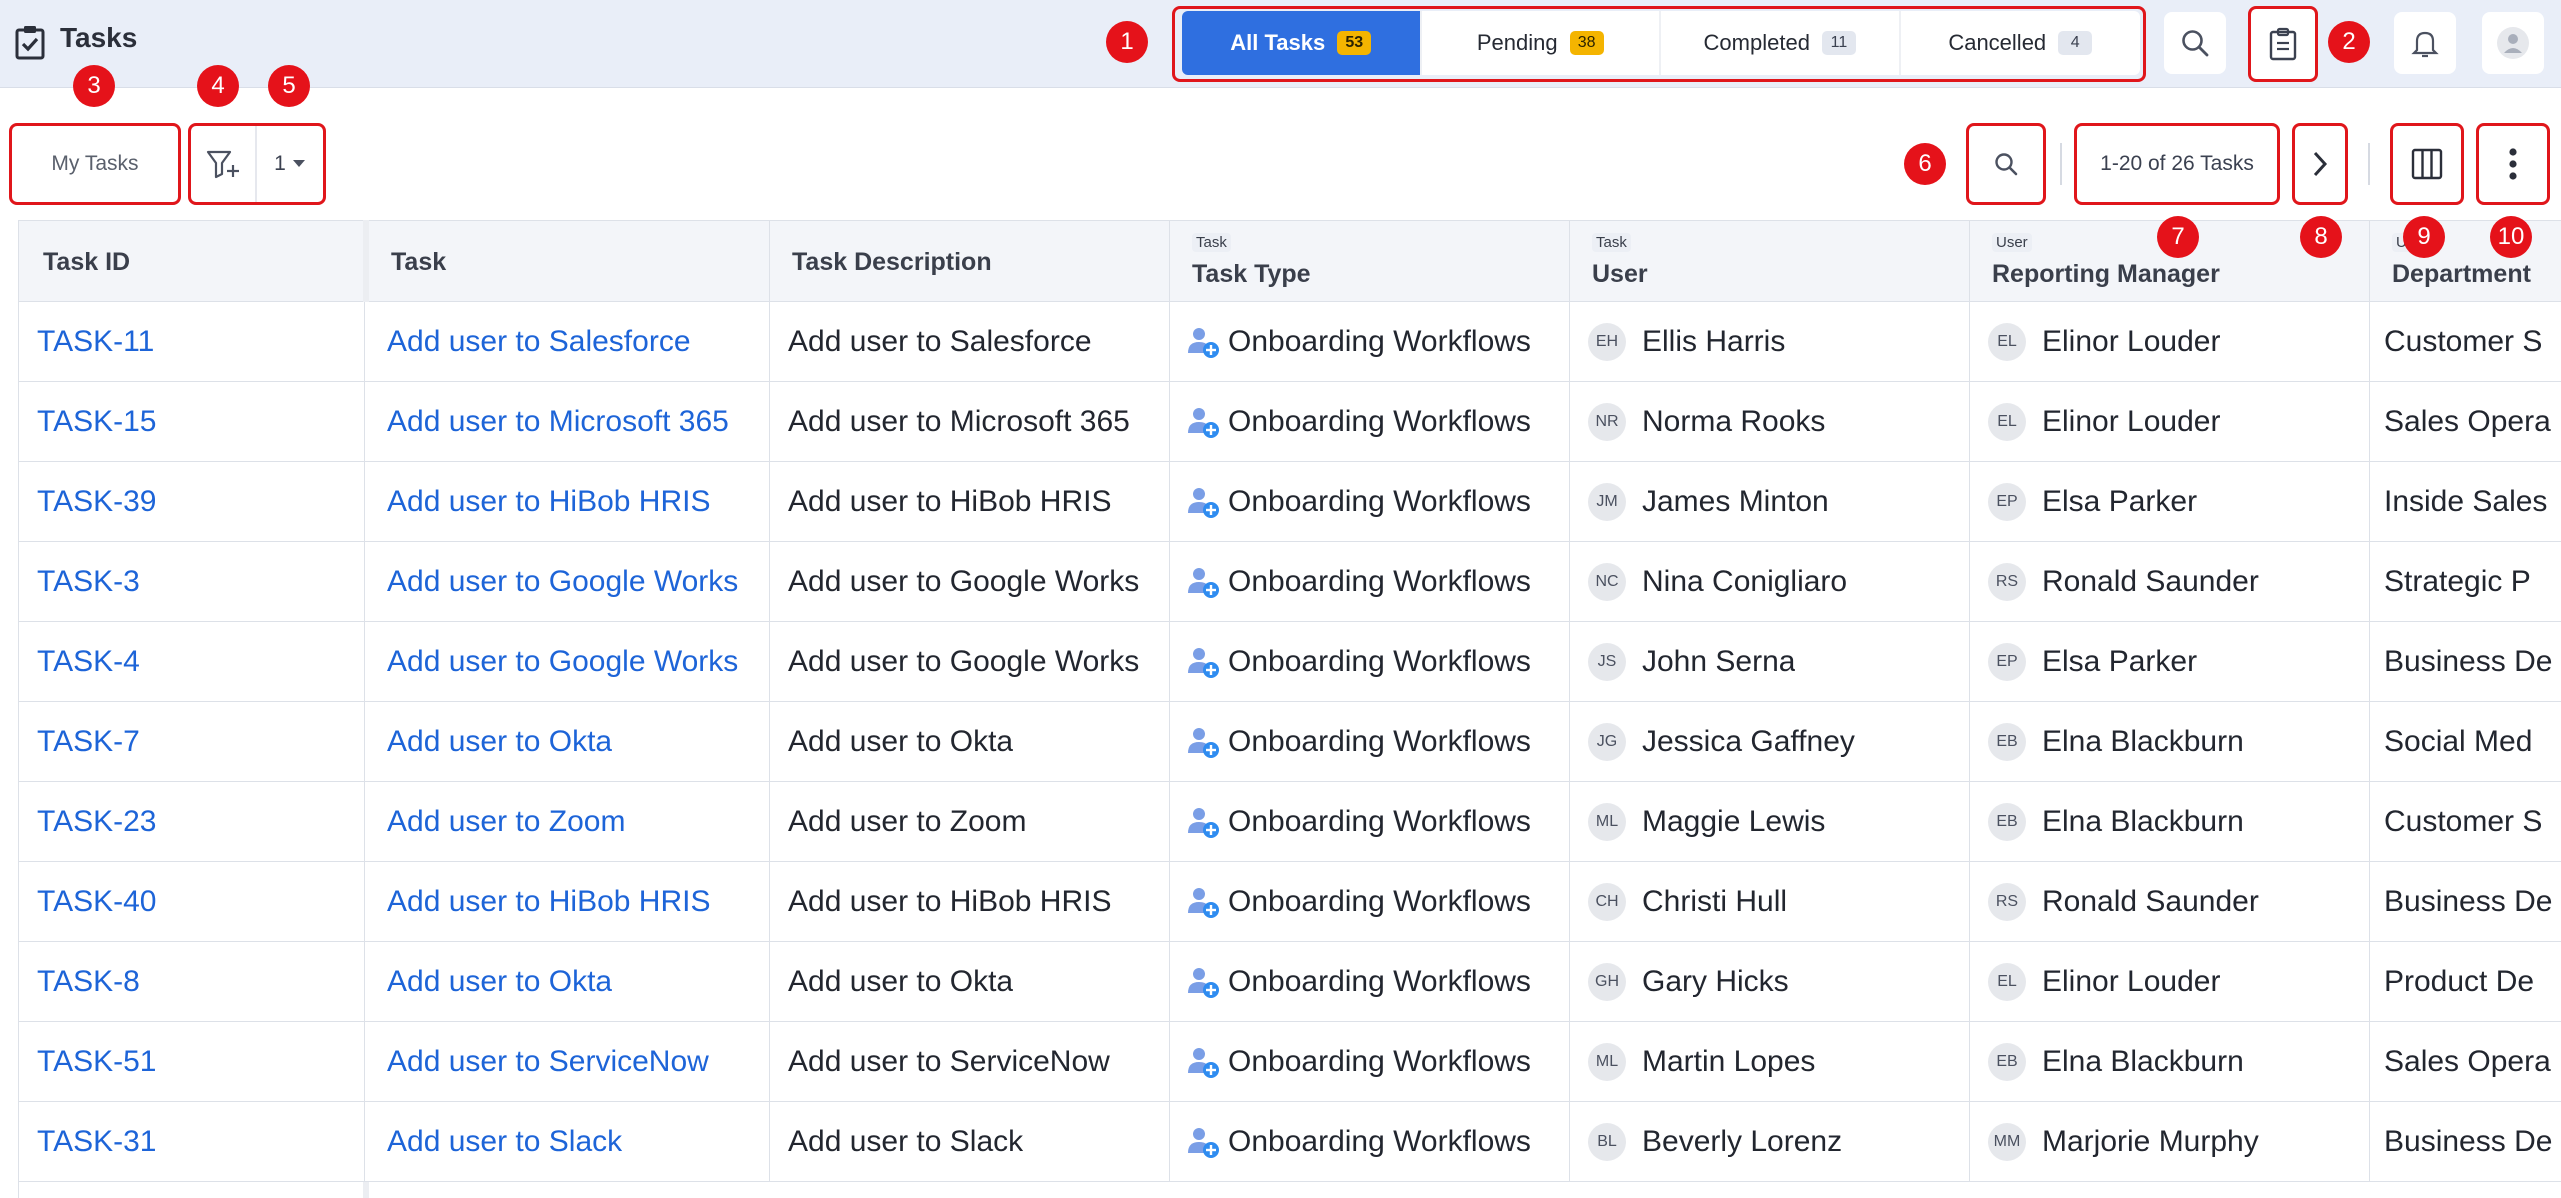 The width and height of the screenshot is (2561, 1198). What do you see at coordinates (1370, 902) in the screenshot?
I see `cell-task-type: Onboarding Workflows` at bounding box center [1370, 902].